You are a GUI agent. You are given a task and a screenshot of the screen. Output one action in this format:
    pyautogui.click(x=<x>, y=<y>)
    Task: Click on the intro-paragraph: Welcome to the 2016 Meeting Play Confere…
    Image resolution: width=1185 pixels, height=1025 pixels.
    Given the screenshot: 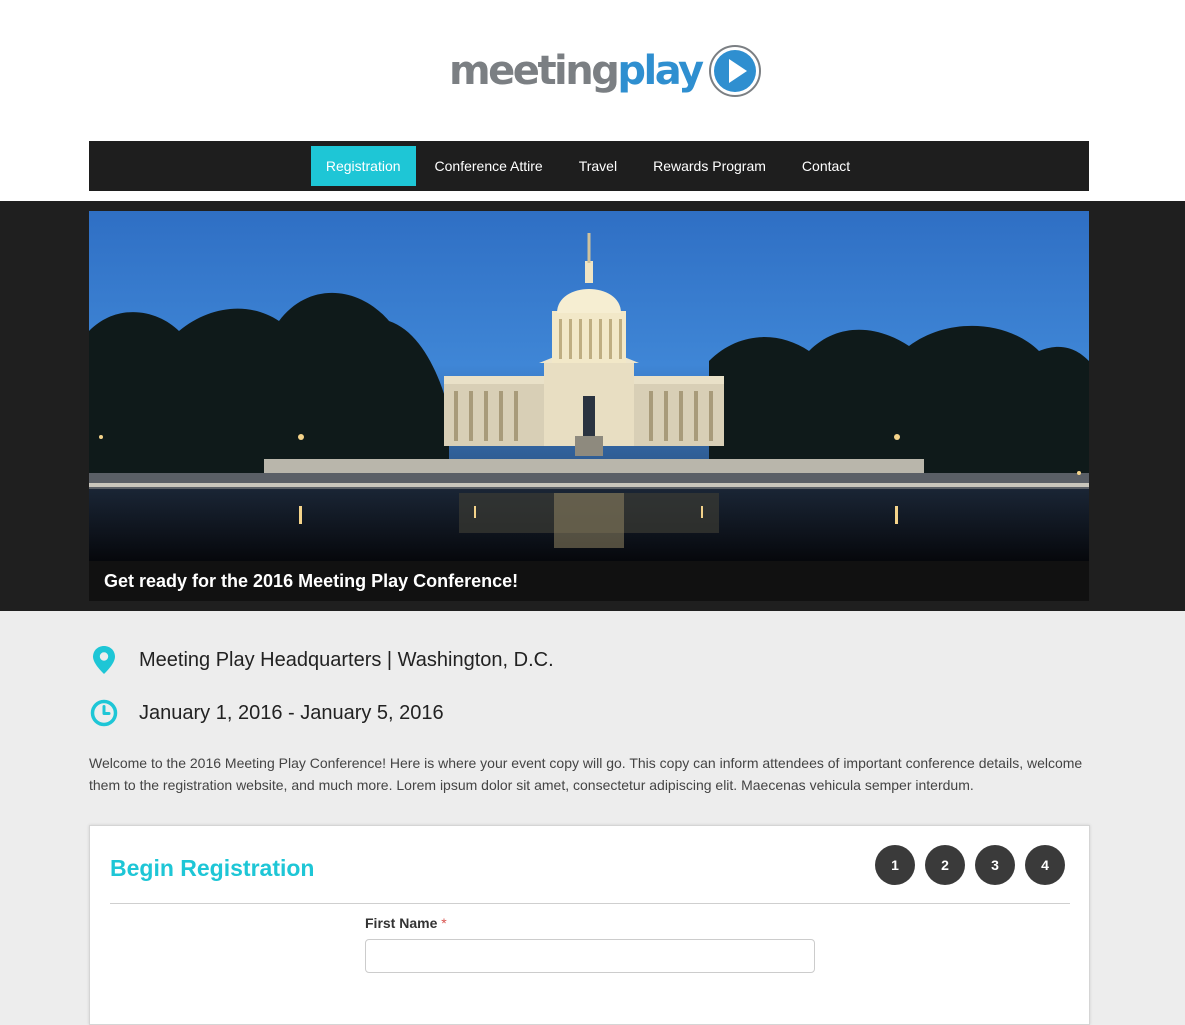 What is the action you would take?
    pyautogui.click(x=586, y=774)
    